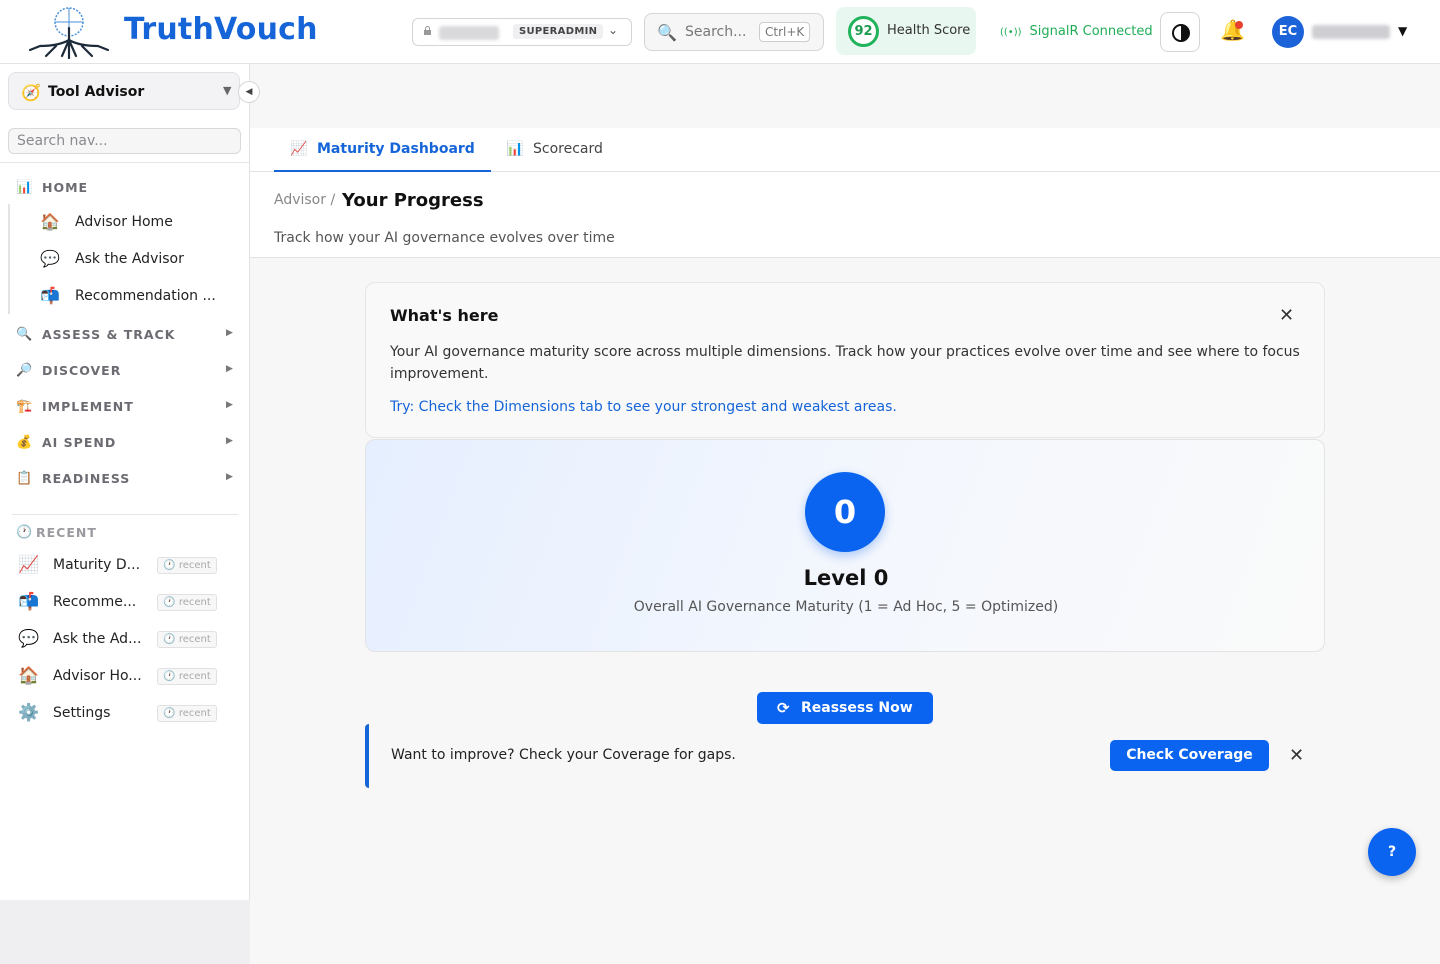 Image resolution: width=1440 pixels, height=964 pixels. I want to click on role-badge: SUPERADMIN, so click(558, 31).